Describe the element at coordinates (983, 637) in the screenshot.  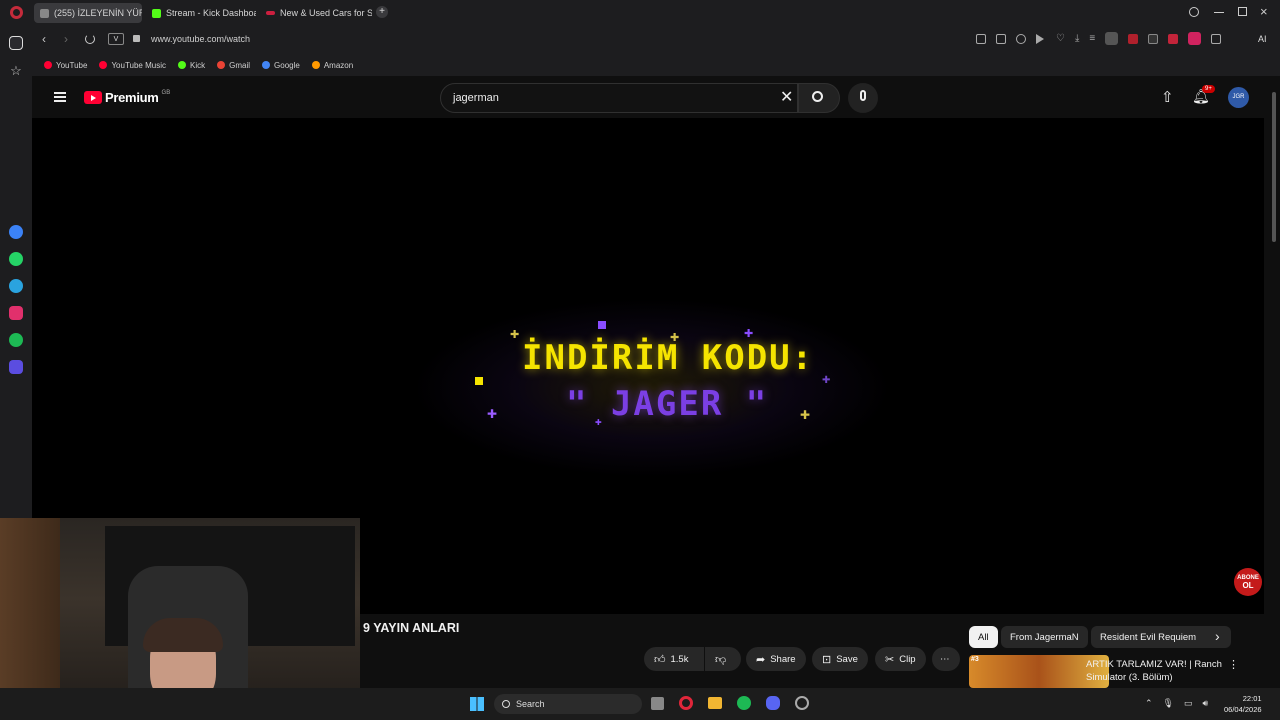
I see `chip-all: All` at that location.